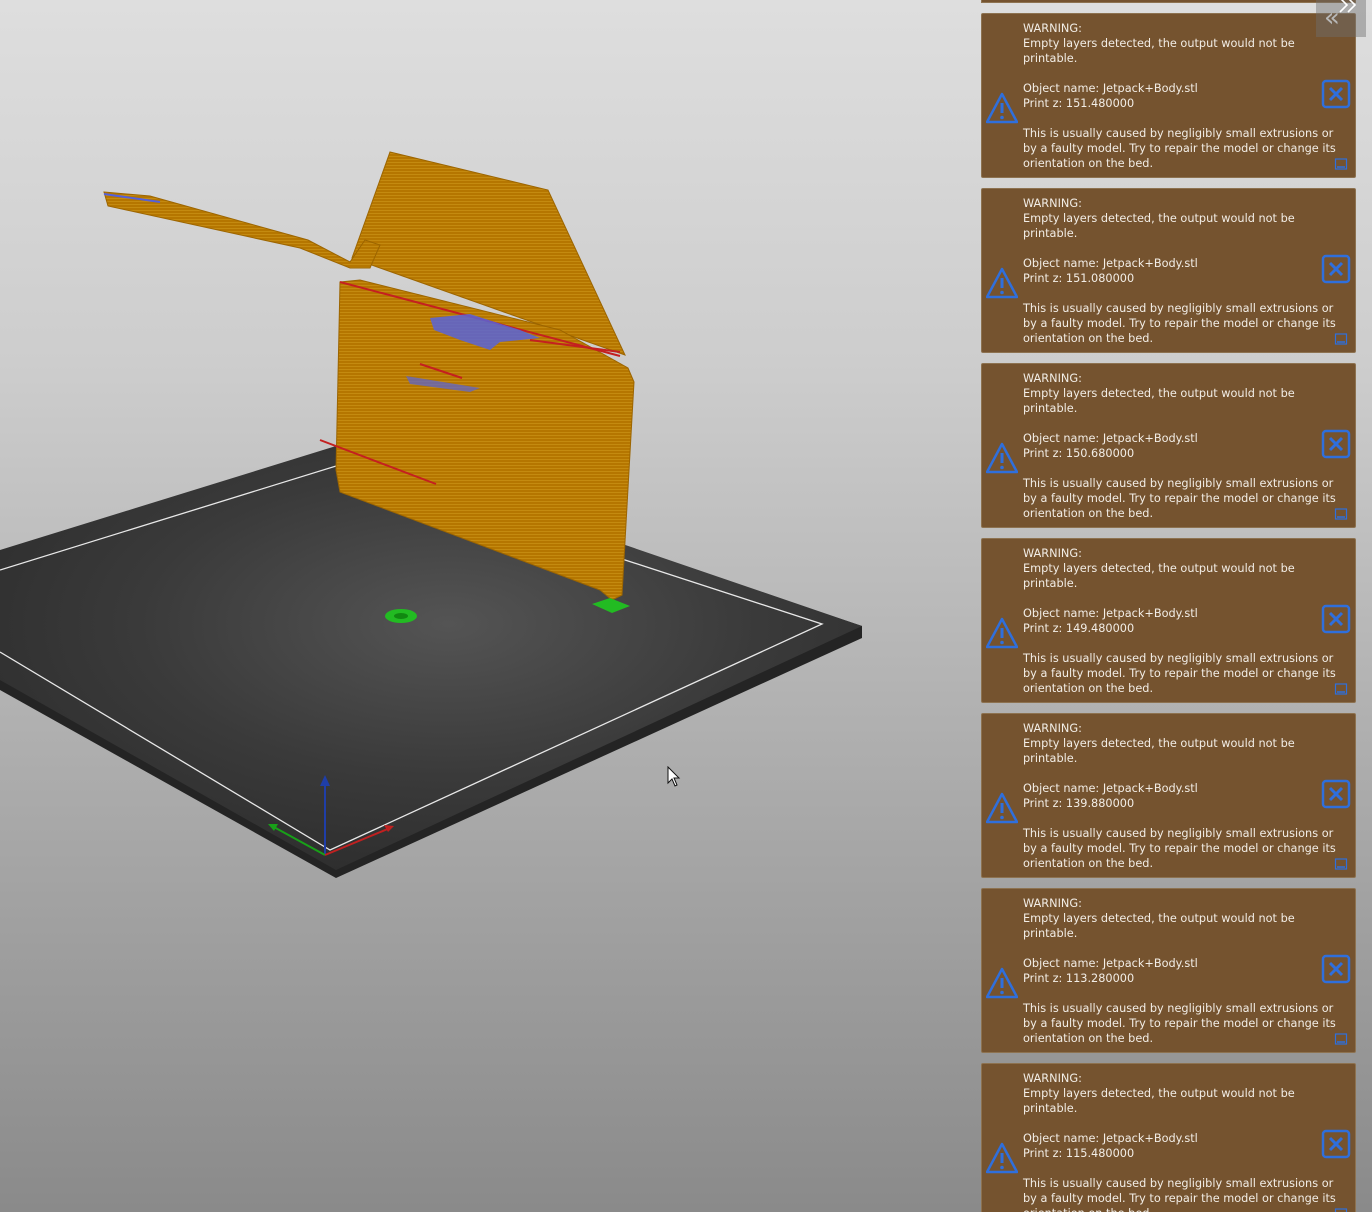 The height and width of the screenshot is (1212, 1372). Describe the element at coordinates (1079, 803) in the screenshot. I see `print-z: Print z: 139.880000` at that location.